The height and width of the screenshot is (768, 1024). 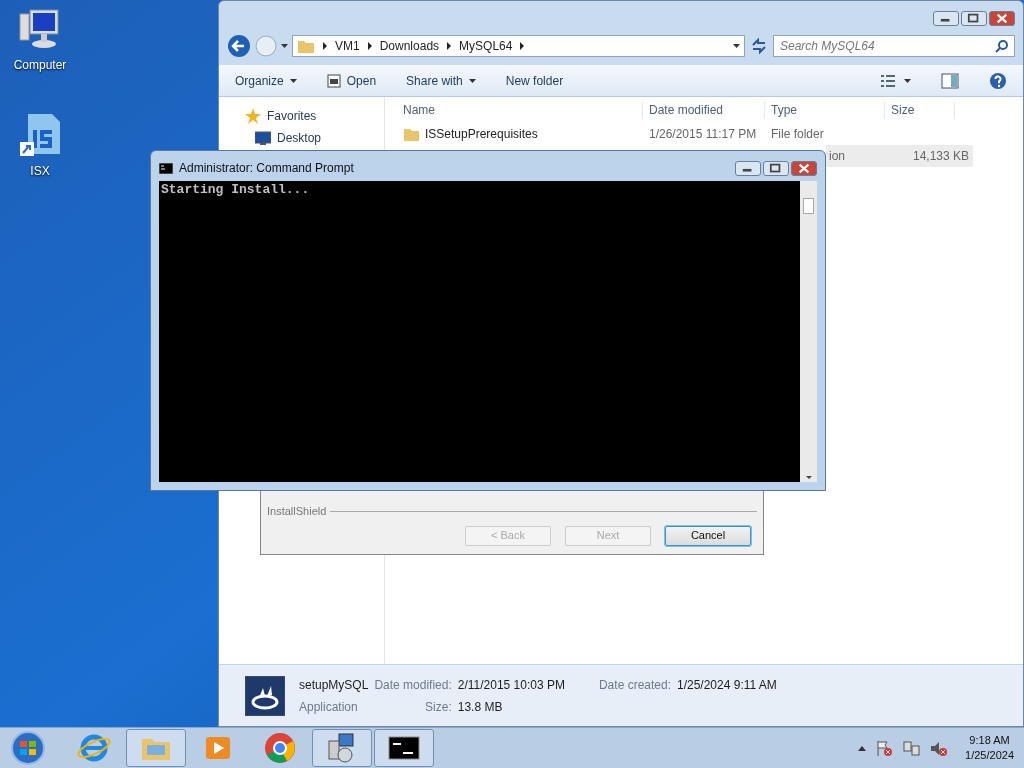 I want to click on shortcut-icon, so click(x=40, y=136).